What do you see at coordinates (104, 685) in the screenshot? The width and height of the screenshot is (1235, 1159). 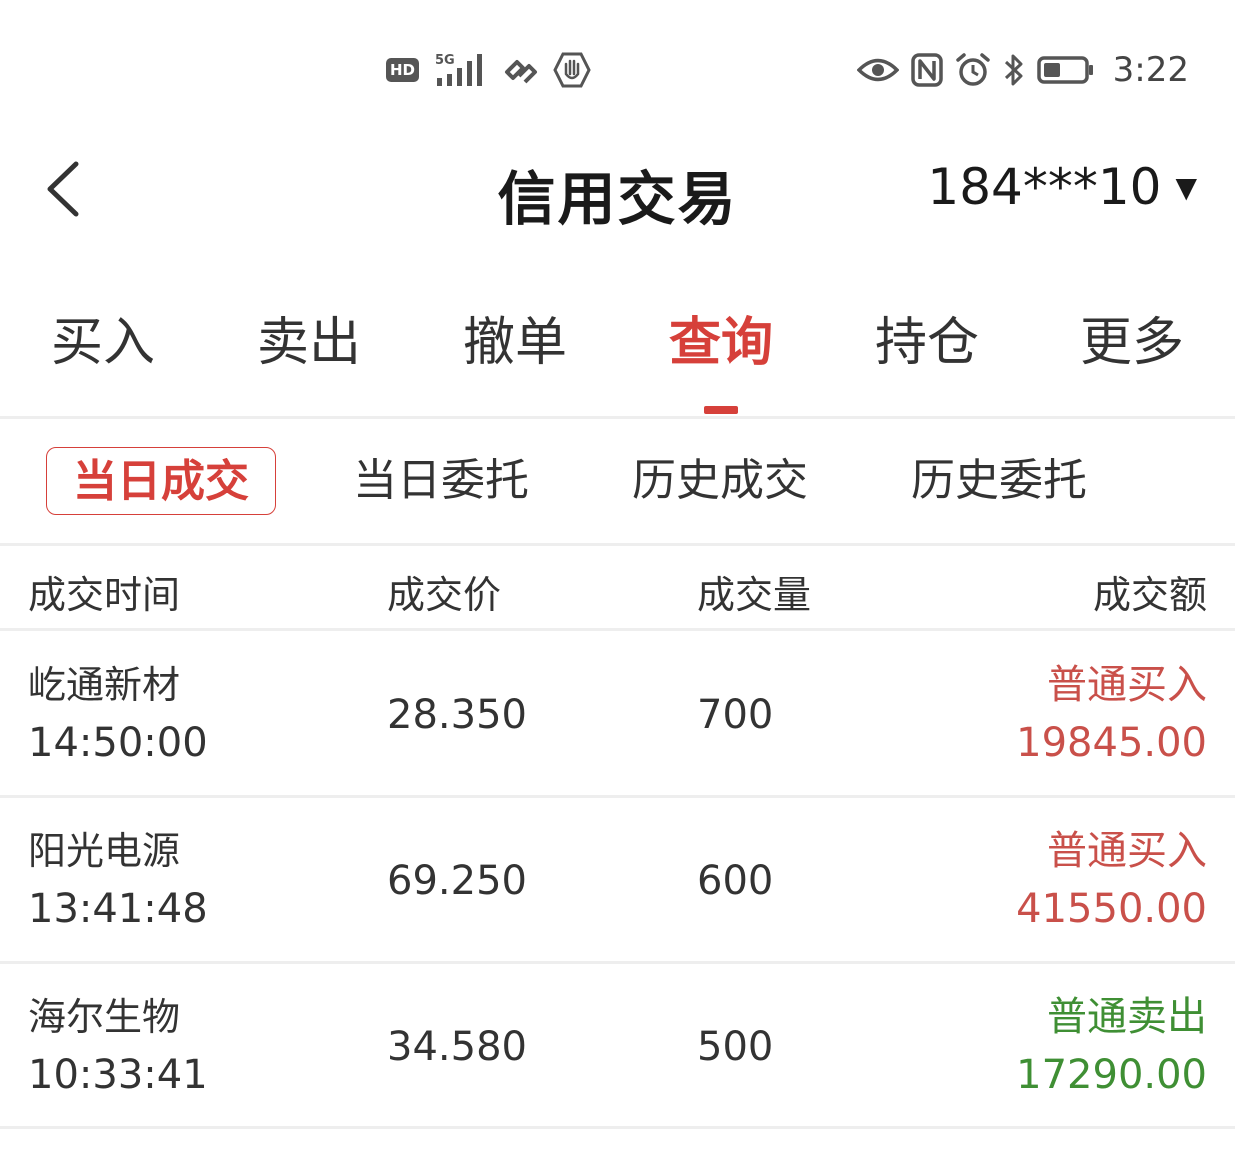 I see `stock-name: 屹通新材` at bounding box center [104, 685].